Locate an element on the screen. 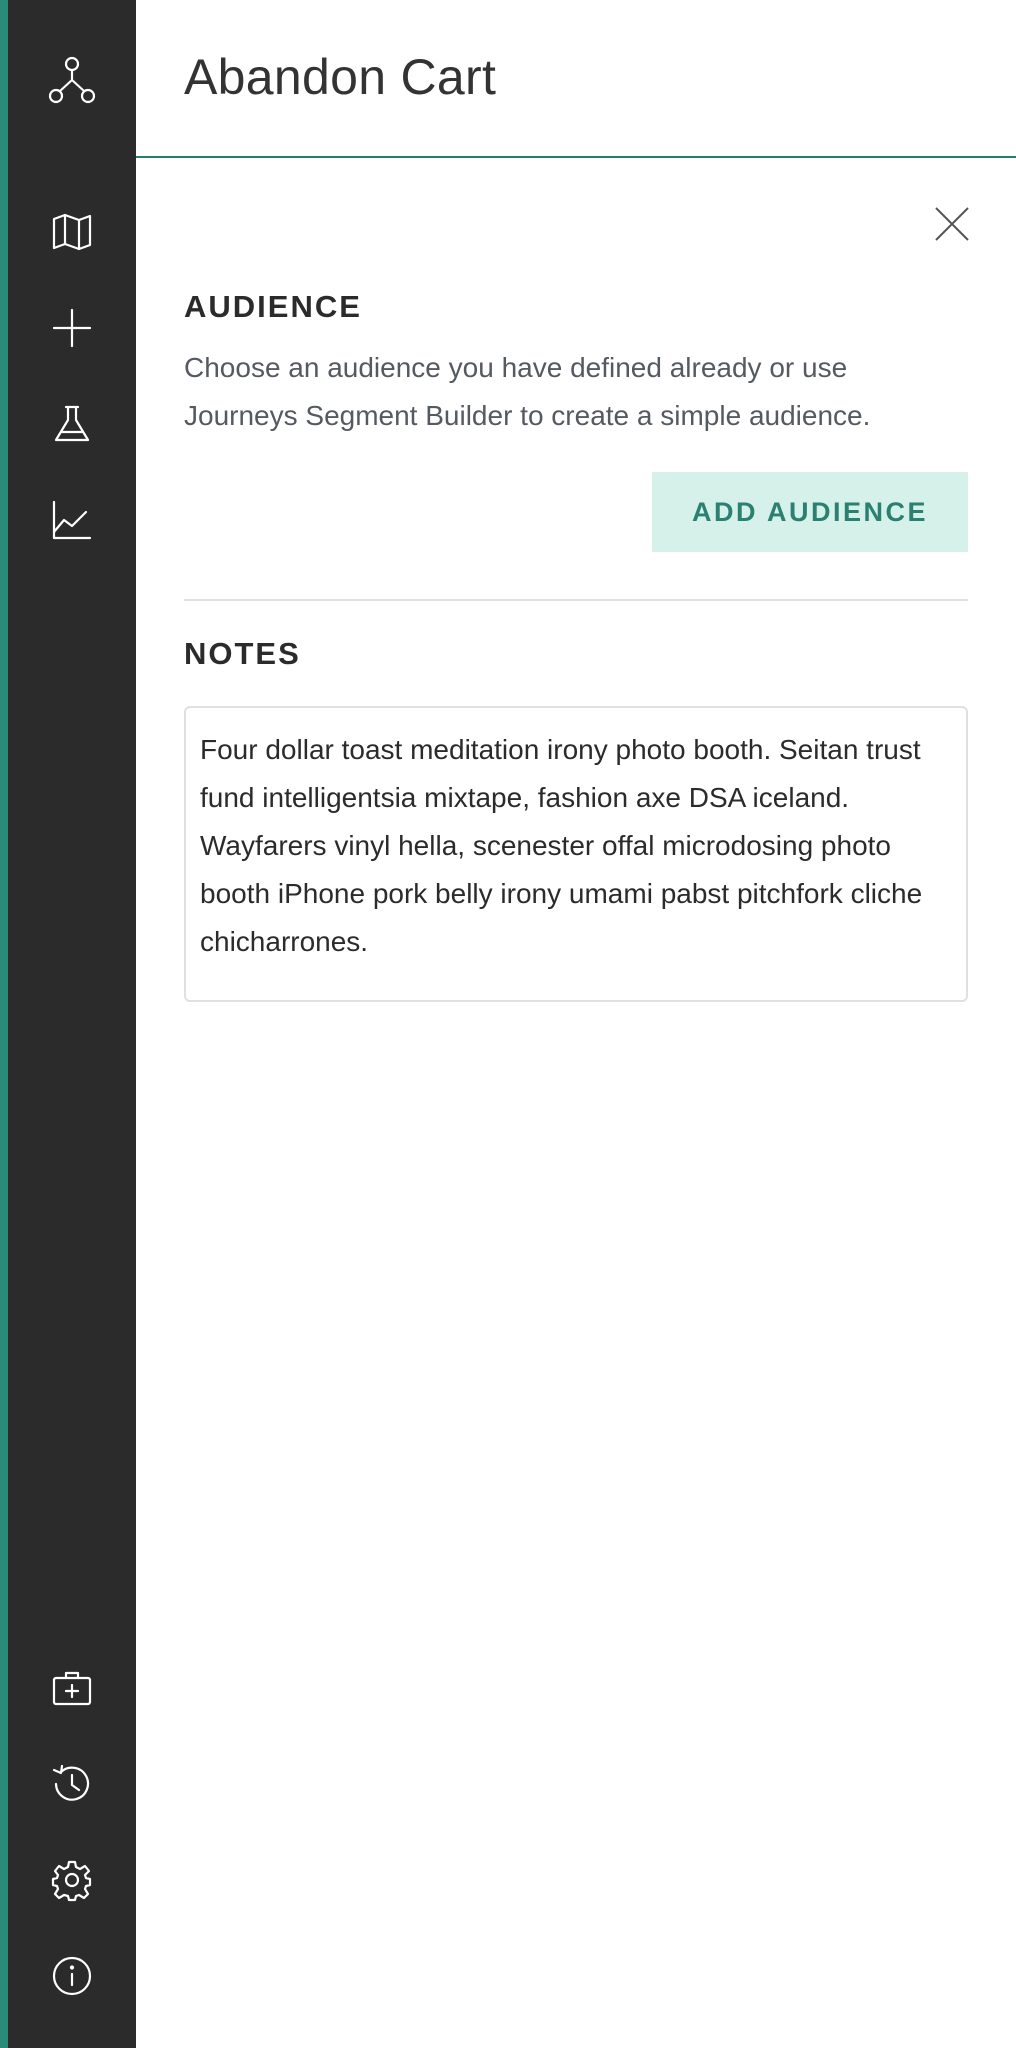  medical-kit-icon is located at coordinates (72, 1688).